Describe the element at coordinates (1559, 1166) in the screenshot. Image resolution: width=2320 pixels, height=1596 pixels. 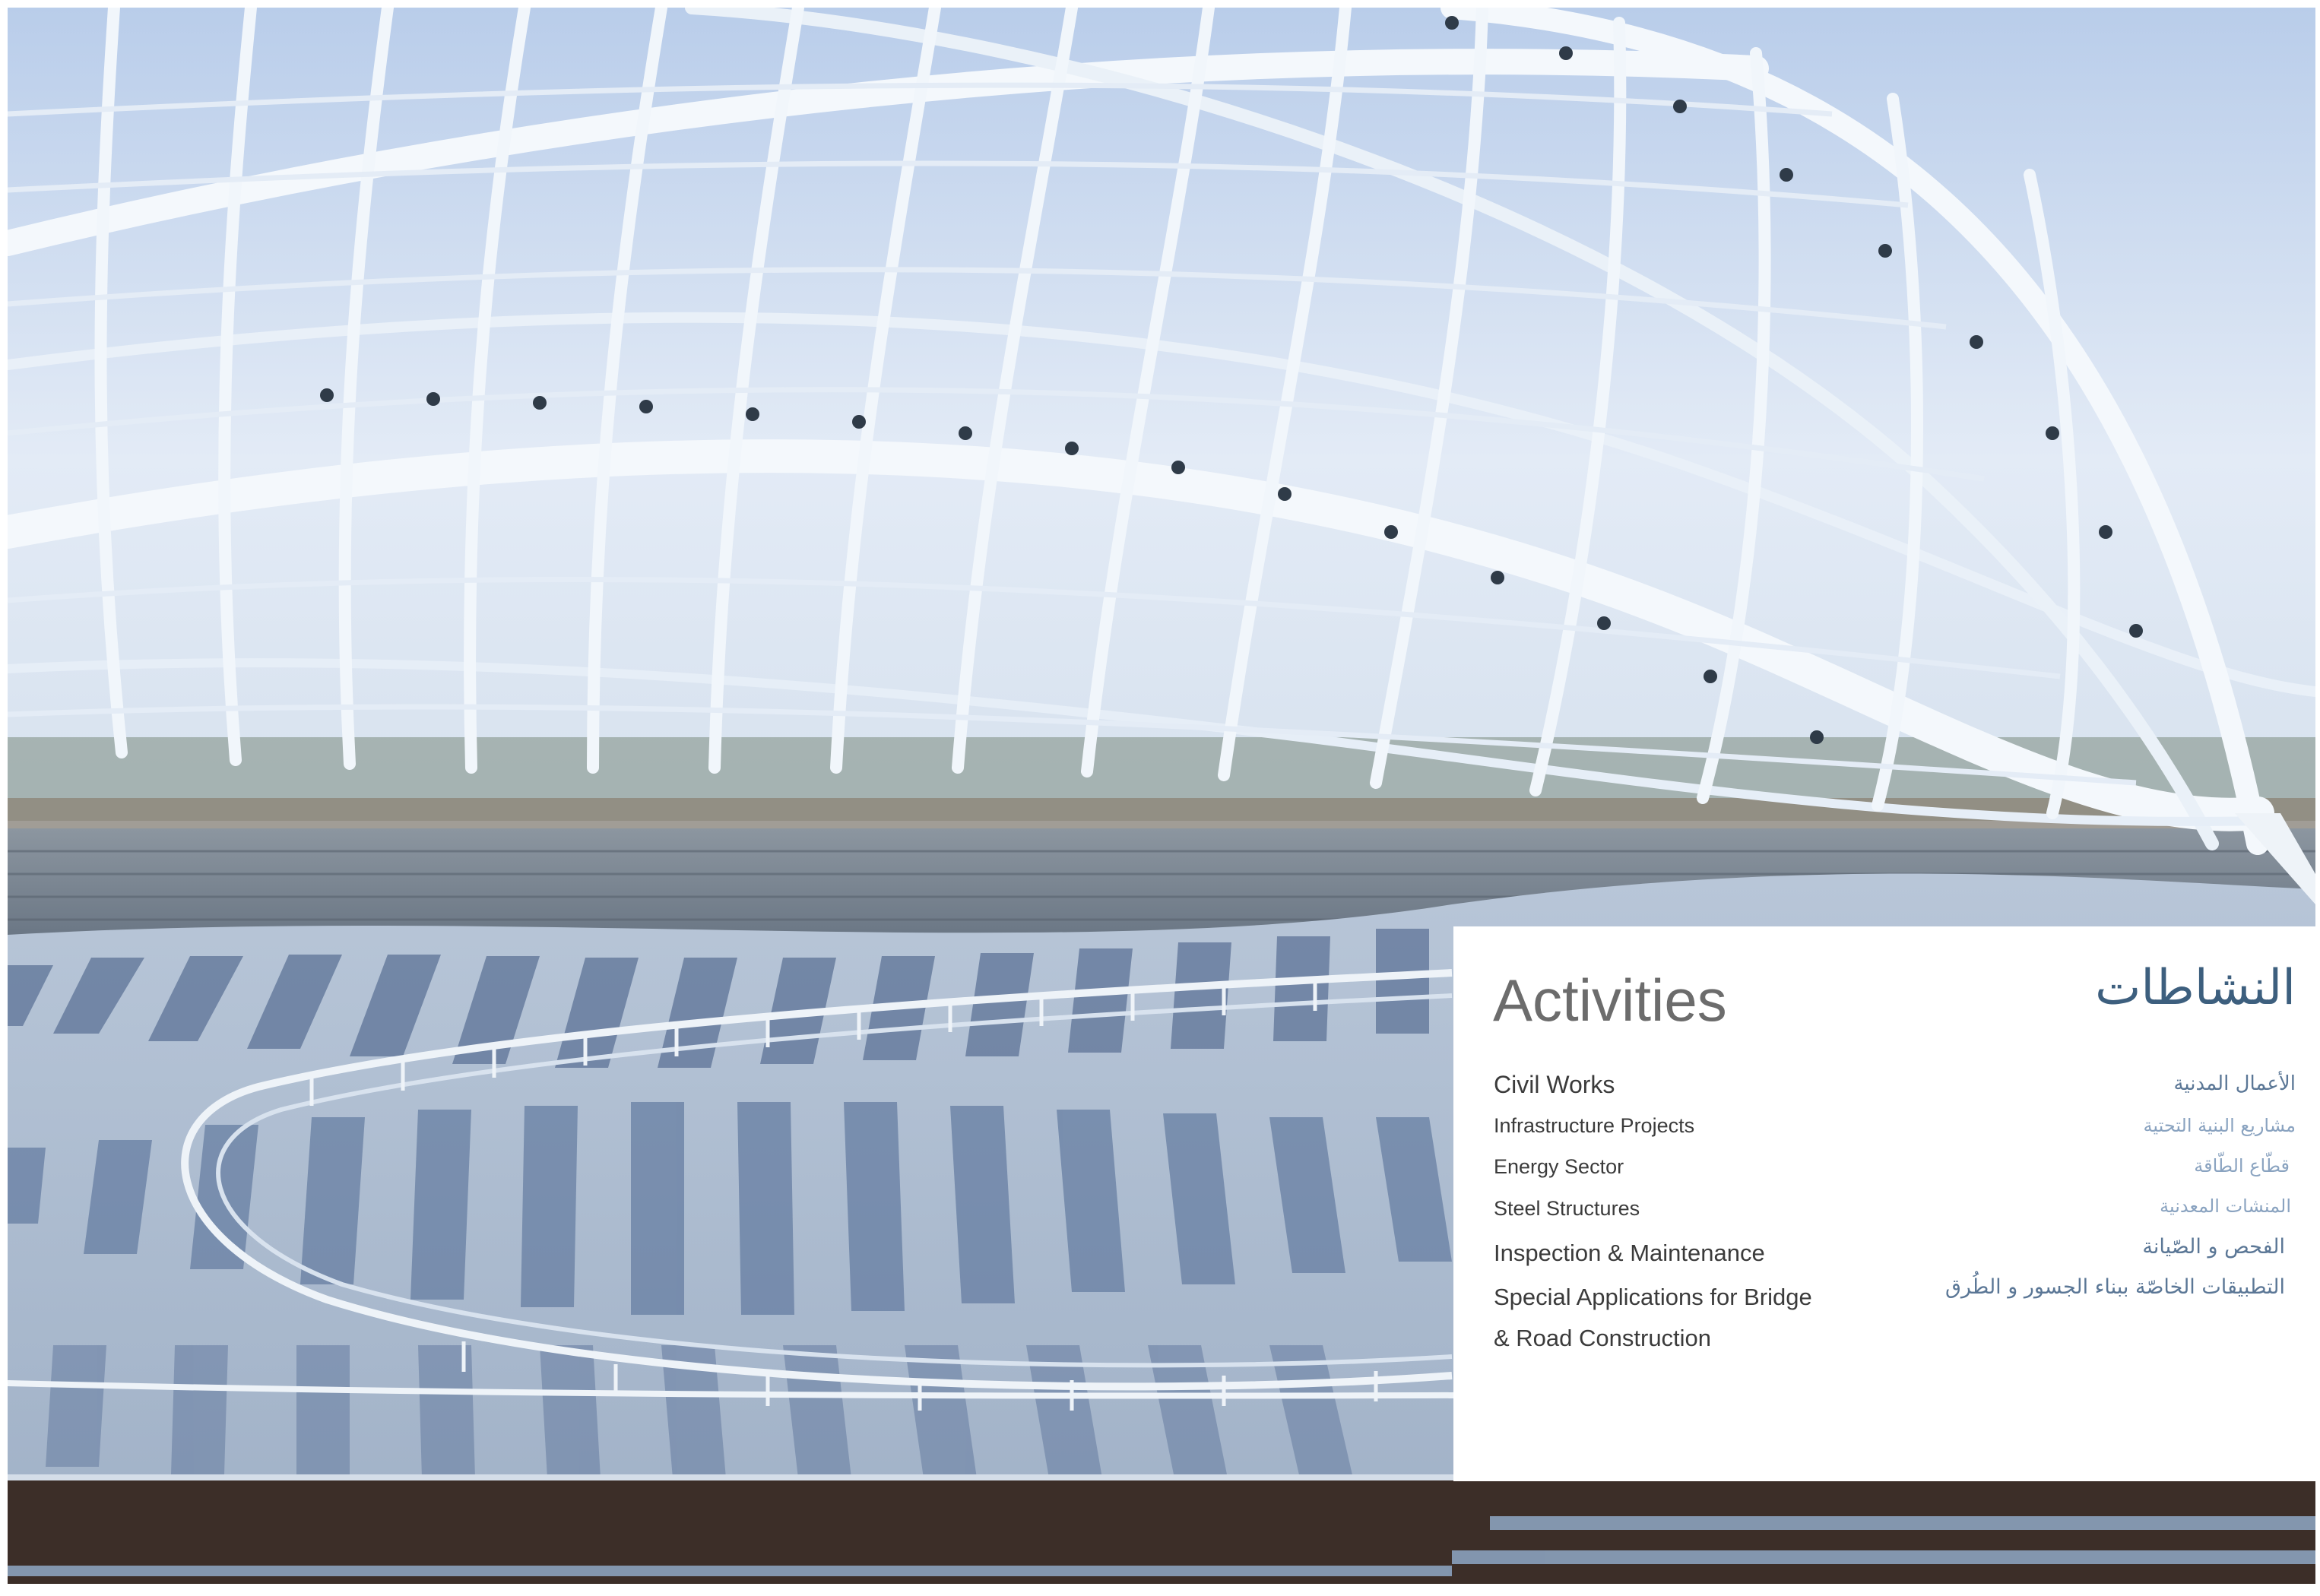
I see `activity-item: Energy Sector` at that location.